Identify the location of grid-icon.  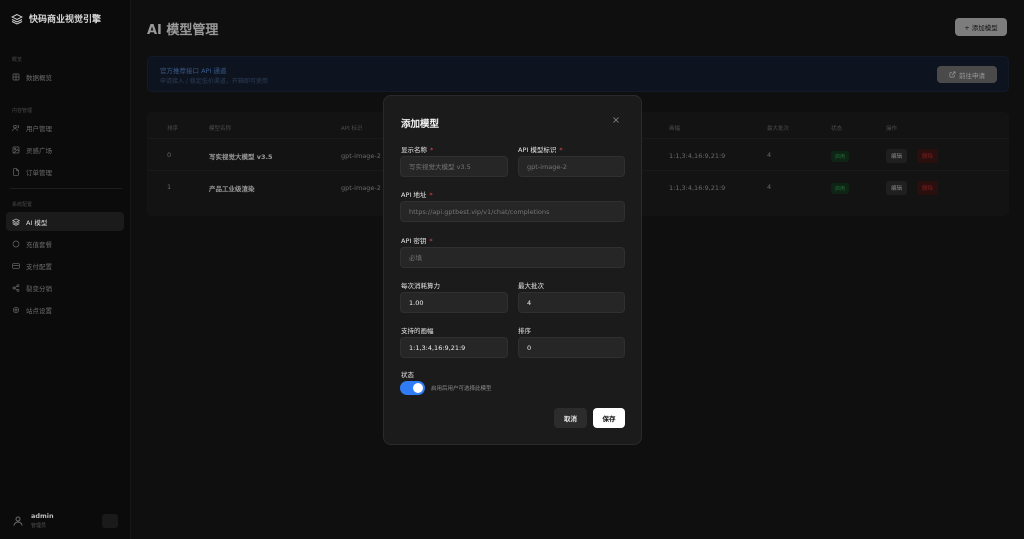
(16, 76).